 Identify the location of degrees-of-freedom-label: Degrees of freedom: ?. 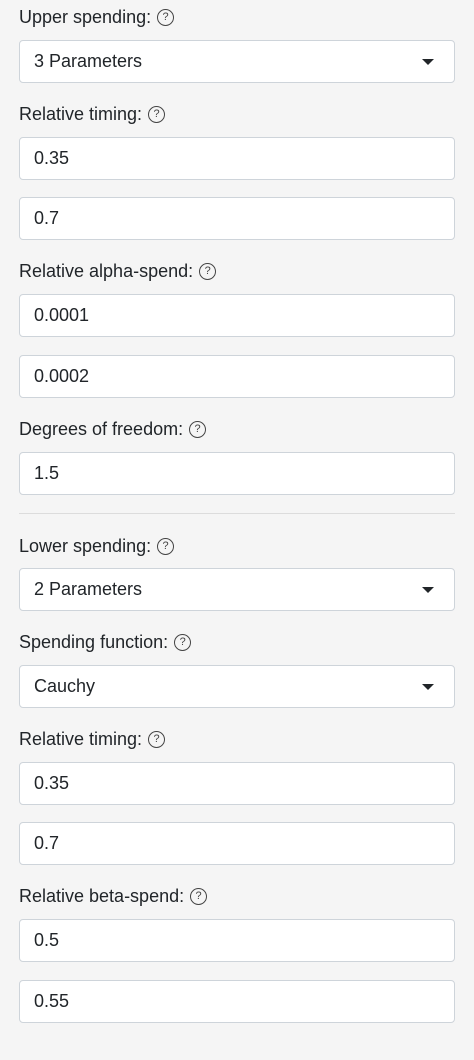
(113, 429).